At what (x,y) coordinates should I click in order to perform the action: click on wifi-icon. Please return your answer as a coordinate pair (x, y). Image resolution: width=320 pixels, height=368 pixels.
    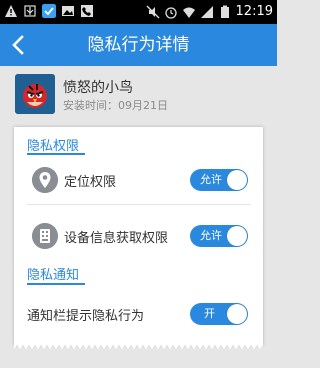
    Looking at the image, I should click on (188, 12).